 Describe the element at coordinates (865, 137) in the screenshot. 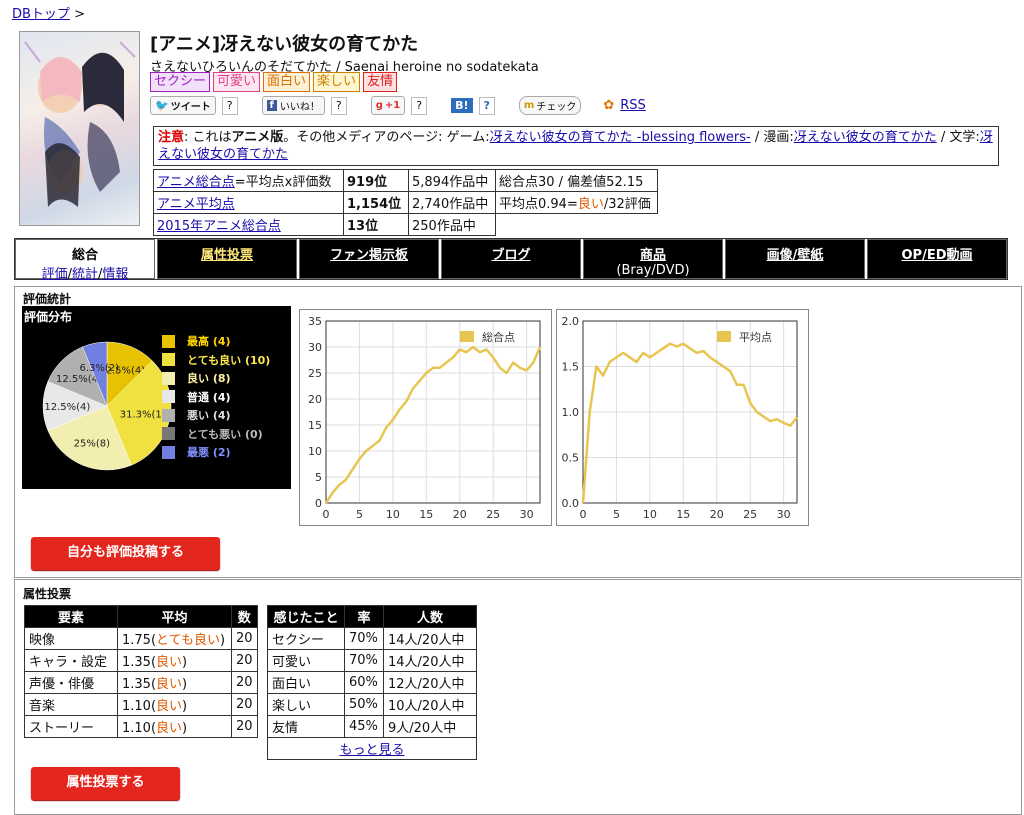

I see `manga-link: 冴えない彼女の育てかた` at that location.